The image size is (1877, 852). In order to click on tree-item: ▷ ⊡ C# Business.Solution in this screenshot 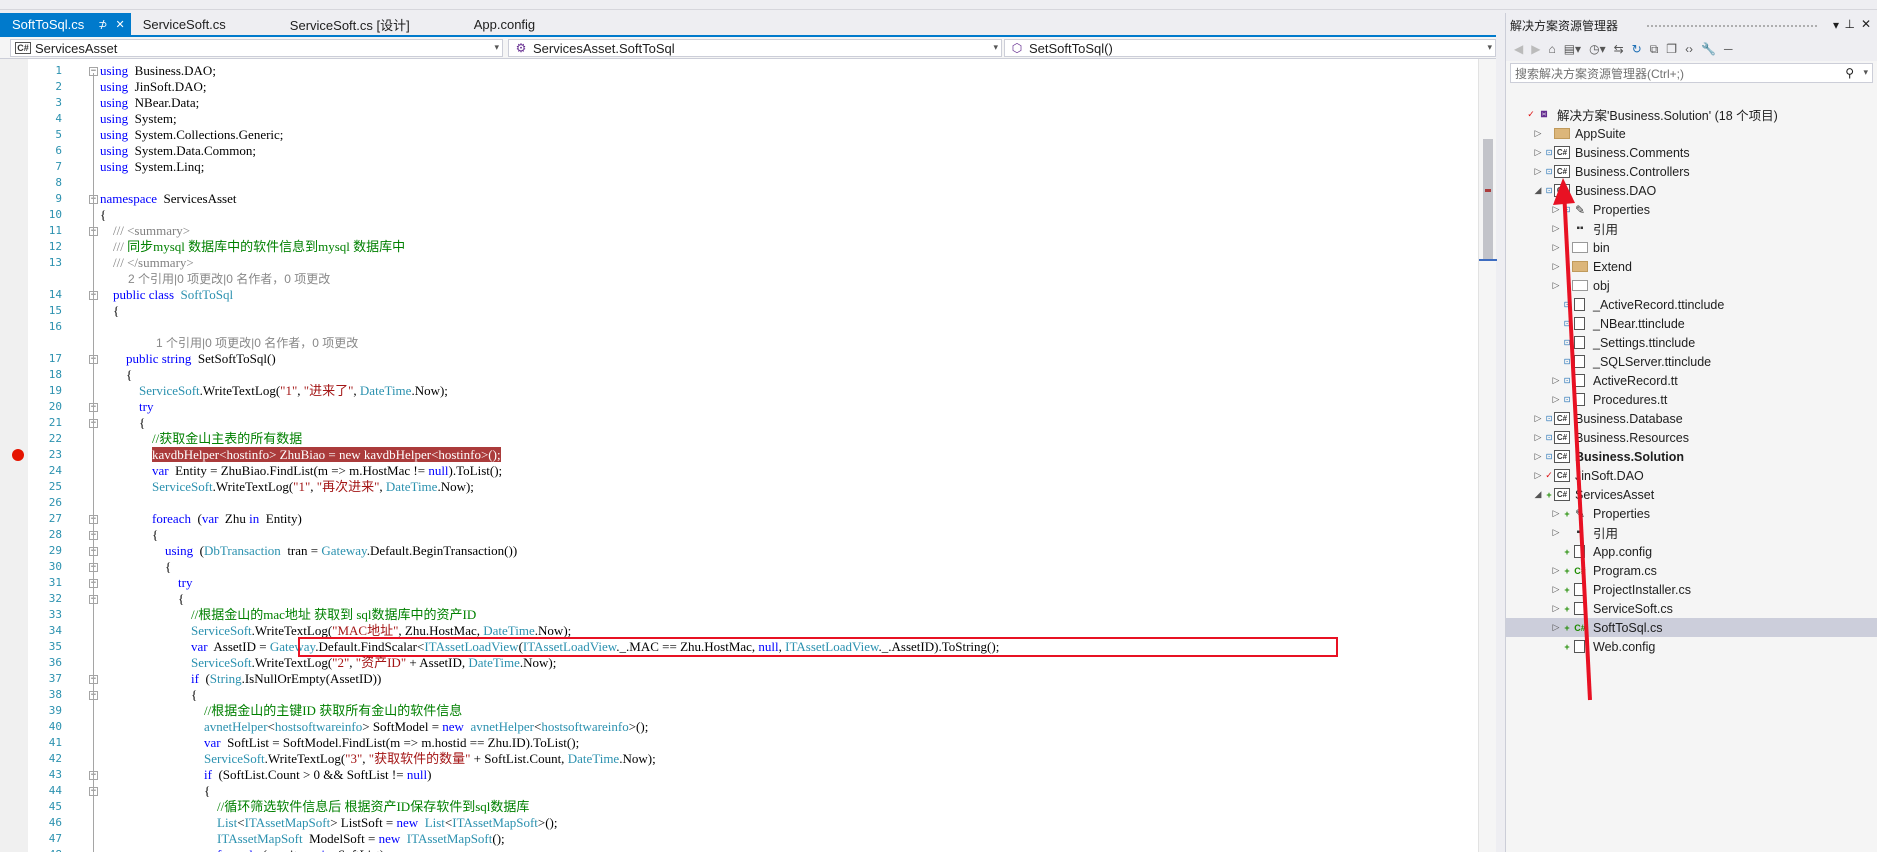, I will do `click(1691, 456)`.